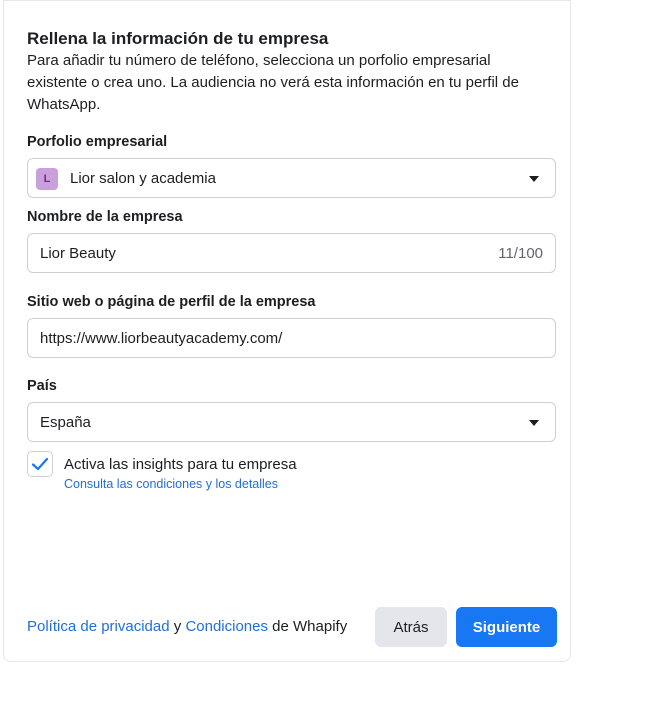 The height and width of the screenshot is (720, 646). Describe the element at coordinates (105, 217) in the screenshot. I see `company-name-label: Nombre de la empresa` at that location.